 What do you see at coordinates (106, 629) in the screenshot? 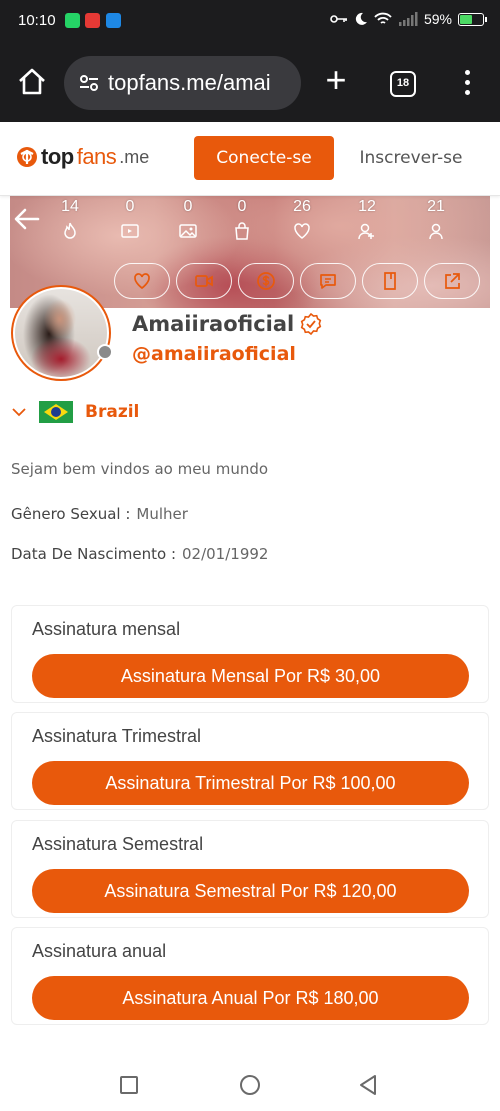
I see `subscription-title: Assinatura mensal` at bounding box center [106, 629].